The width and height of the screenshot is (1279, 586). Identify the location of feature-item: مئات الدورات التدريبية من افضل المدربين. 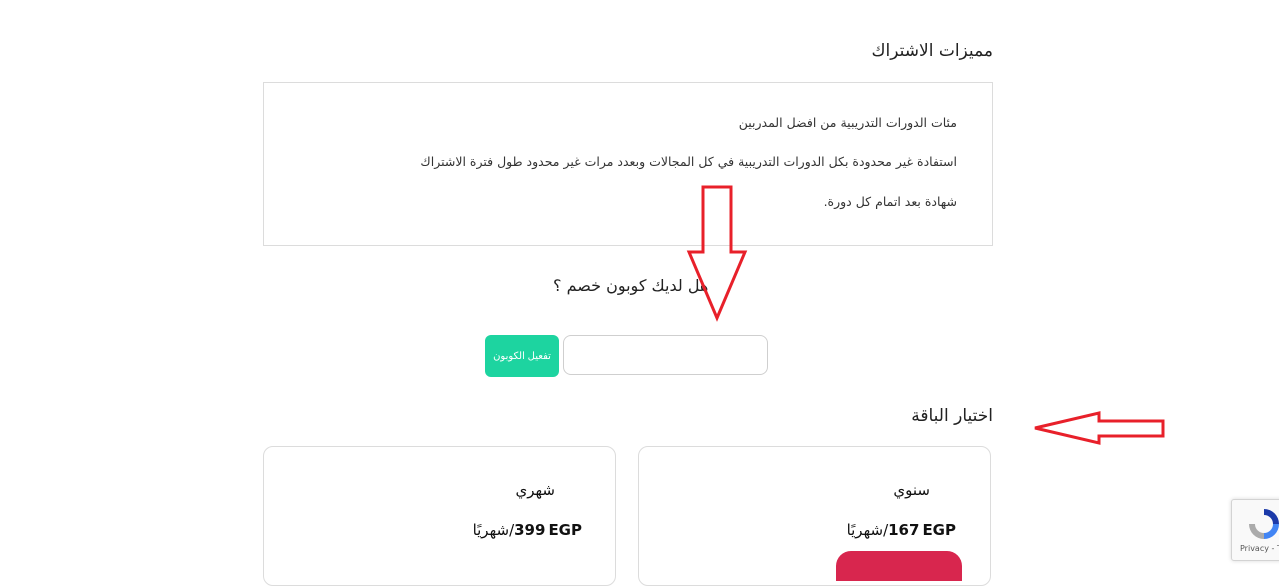
(847, 122).